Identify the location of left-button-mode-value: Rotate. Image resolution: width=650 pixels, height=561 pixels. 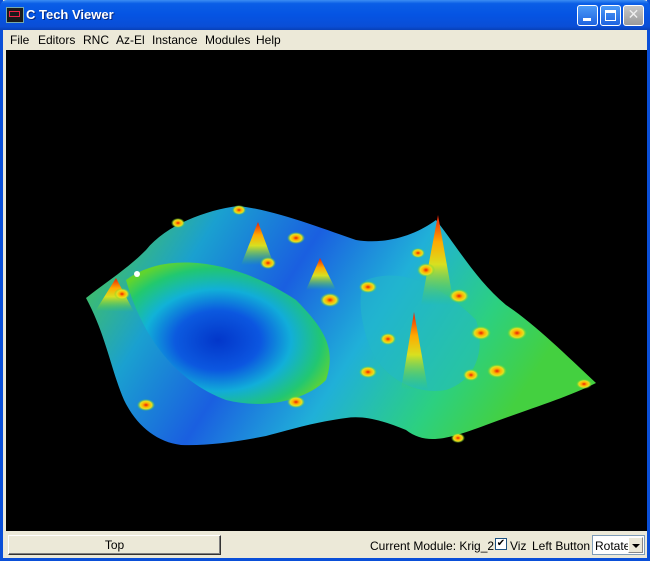
(613, 546).